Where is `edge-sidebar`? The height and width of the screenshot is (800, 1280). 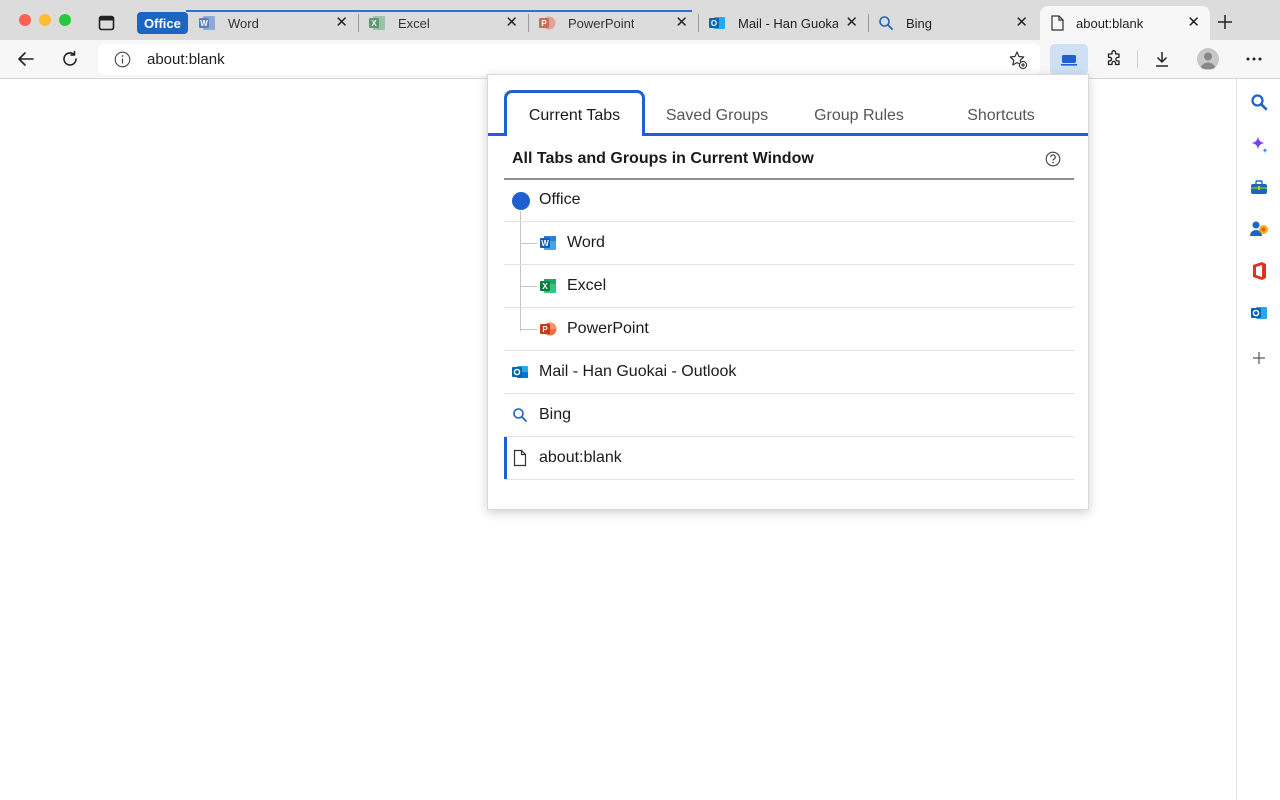 edge-sidebar is located at coordinates (1258, 439).